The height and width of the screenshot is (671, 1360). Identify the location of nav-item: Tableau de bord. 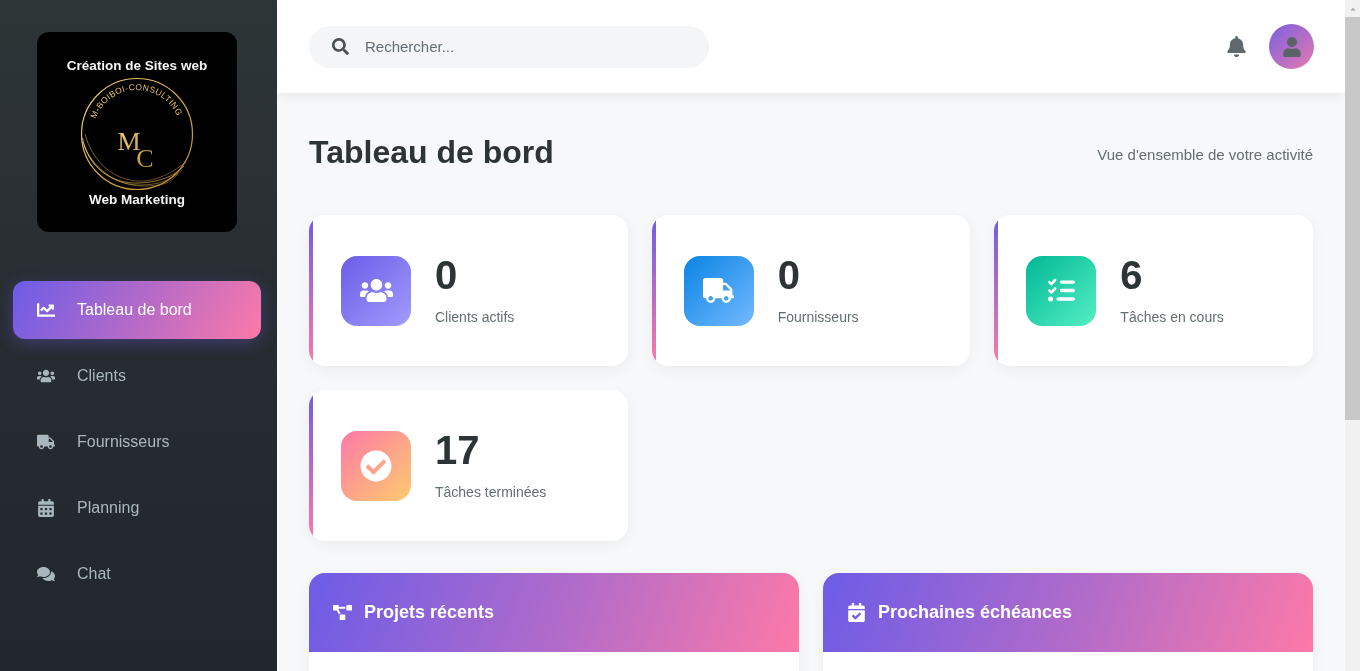
(137, 310).